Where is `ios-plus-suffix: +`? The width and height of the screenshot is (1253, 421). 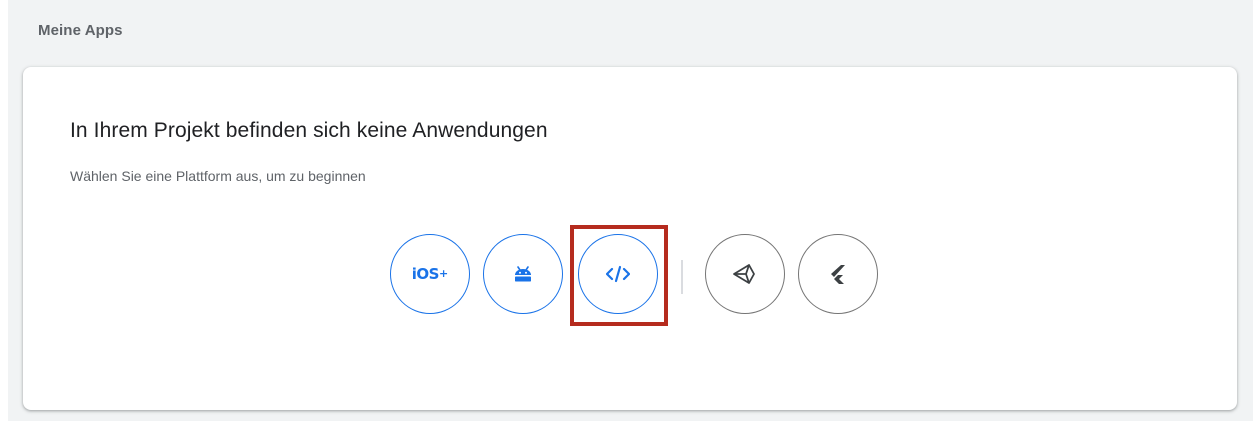
ios-plus-suffix: + is located at coordinates (443, 273).